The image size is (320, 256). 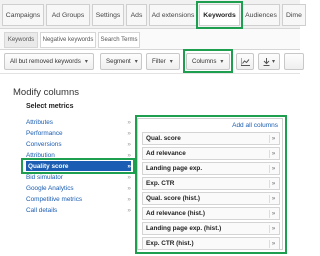 I want to click on metric-landing-page-exp-hist: Landing page exp. (hist.)», so click(x=211, y=228).